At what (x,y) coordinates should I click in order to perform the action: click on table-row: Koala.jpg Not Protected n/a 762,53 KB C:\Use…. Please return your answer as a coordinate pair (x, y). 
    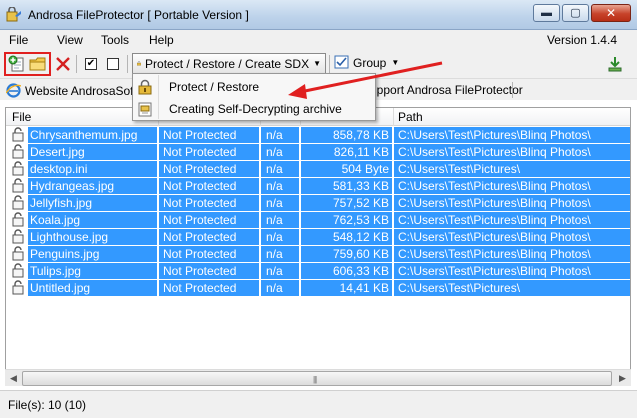
    Looking at the image, I should click on (318, 220).